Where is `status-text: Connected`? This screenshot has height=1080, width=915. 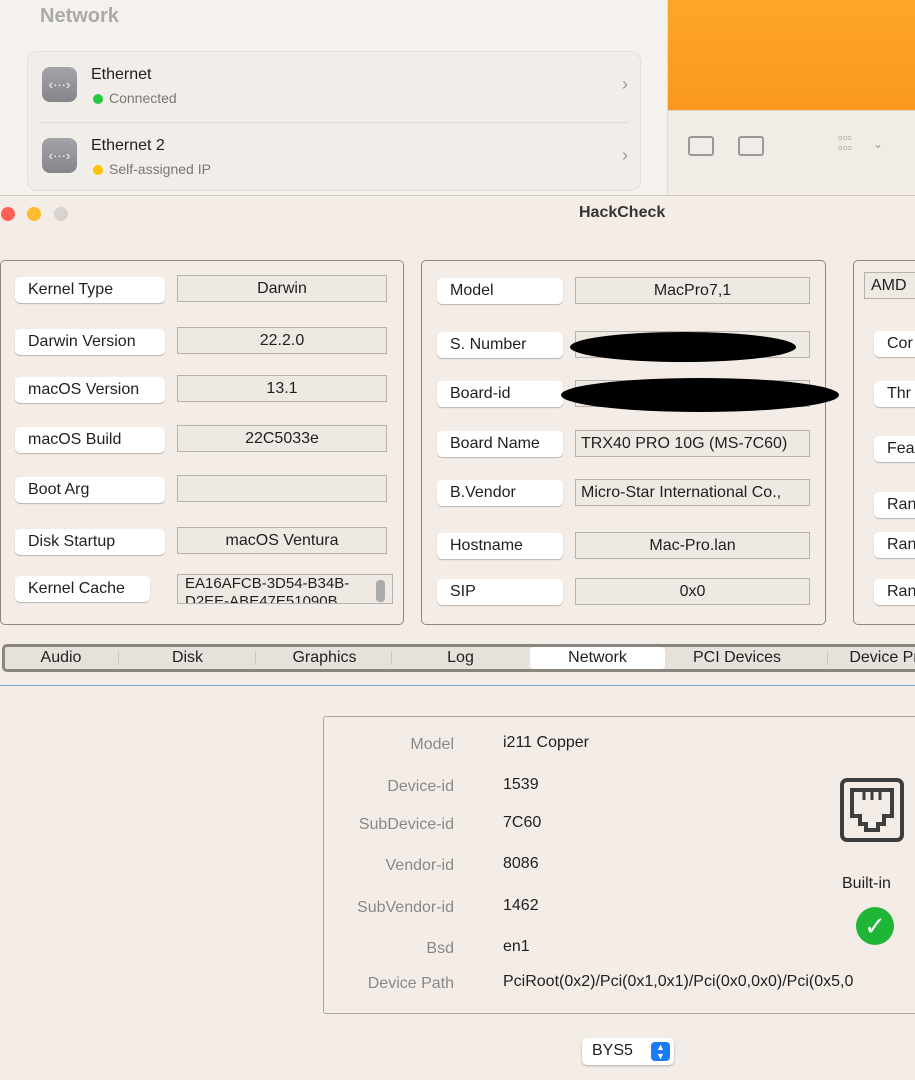
status-text: Connected is located at coordinates (143, 98).